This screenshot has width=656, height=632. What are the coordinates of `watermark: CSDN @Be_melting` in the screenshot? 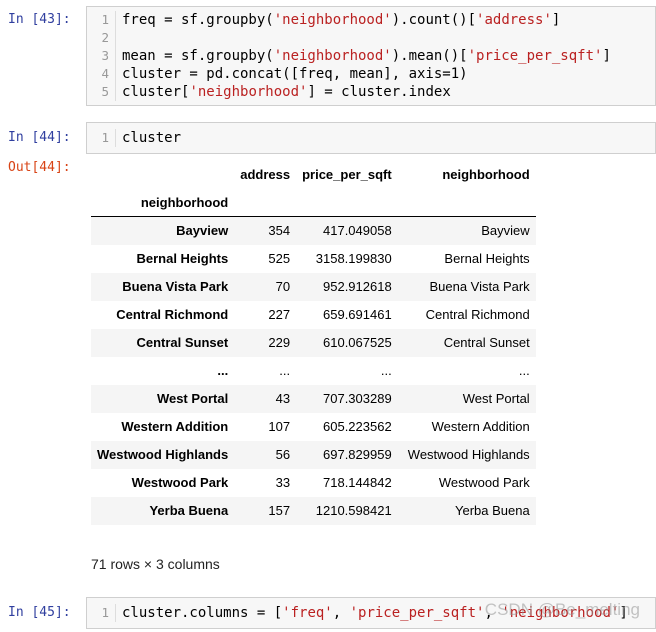 It's located at (562, 609).